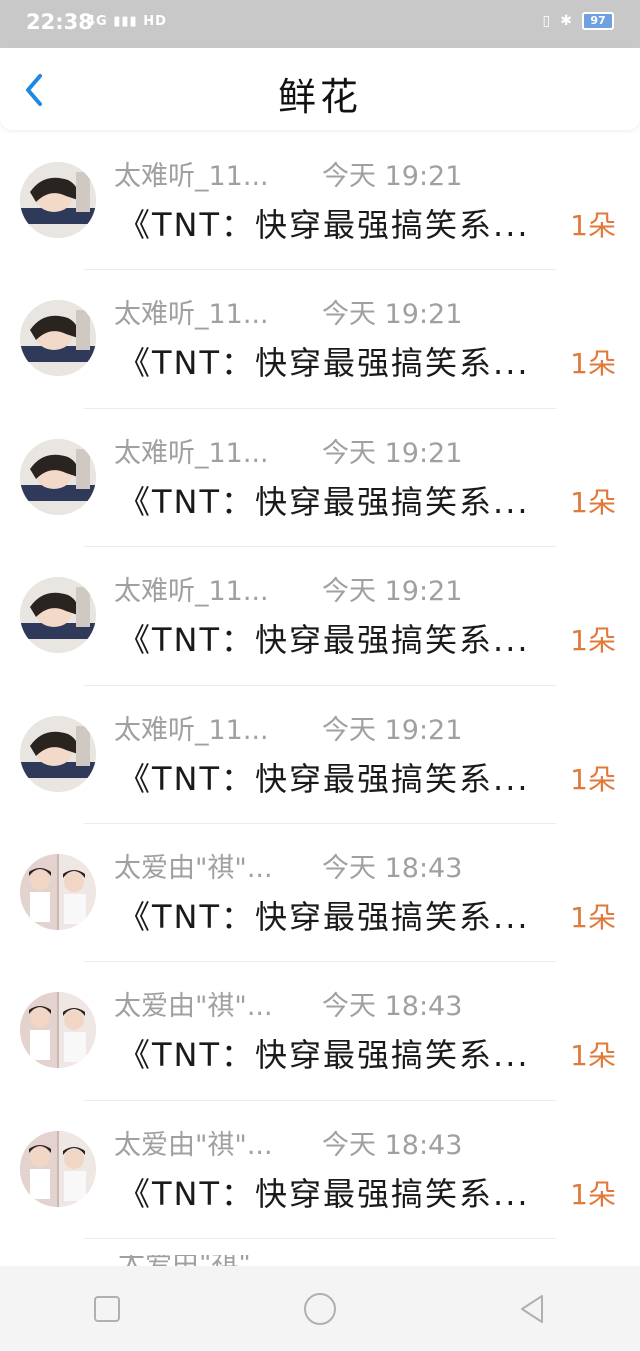  What do you see at coordinates (320, 1239) in the screenshot?
I see `divider` at bounding box center [320, 1239].